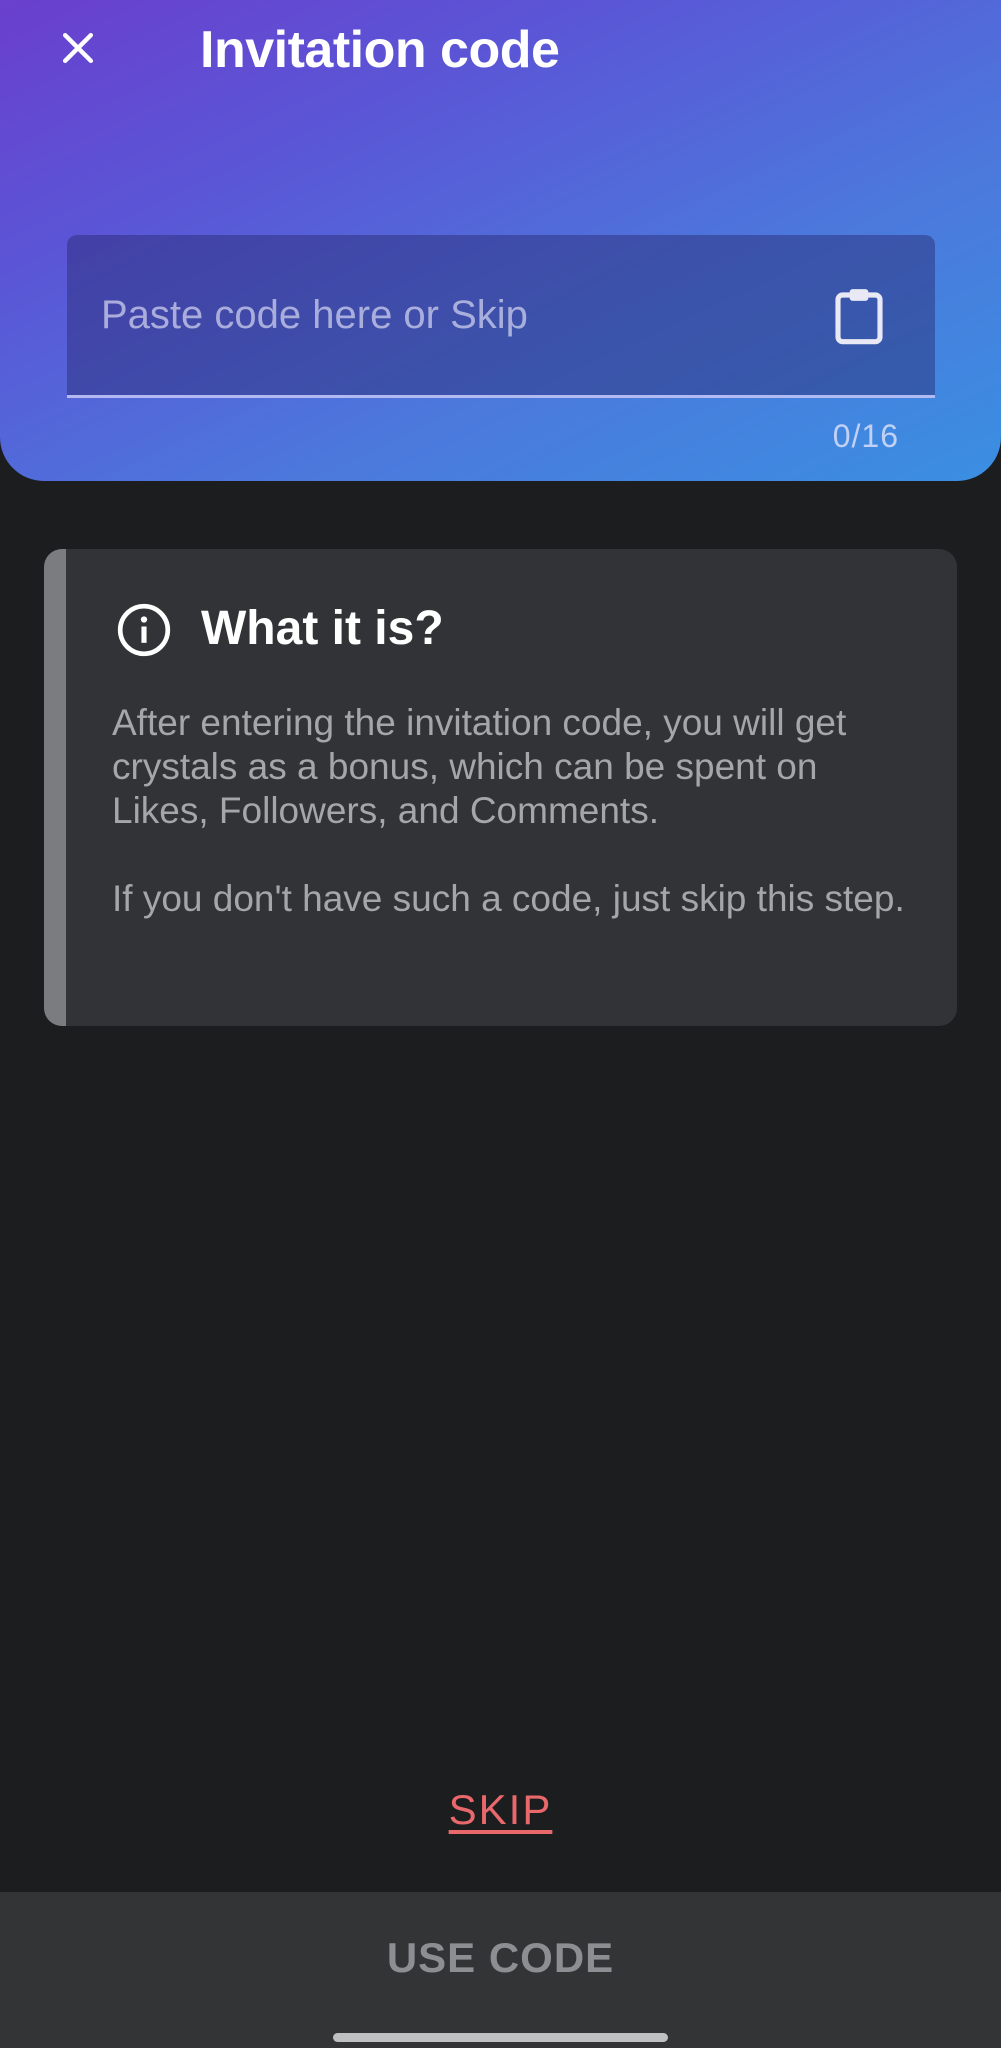 This screenshot has width=1001, height=2048. I want to click on info-card-title: What it is?, so click(322, 628).